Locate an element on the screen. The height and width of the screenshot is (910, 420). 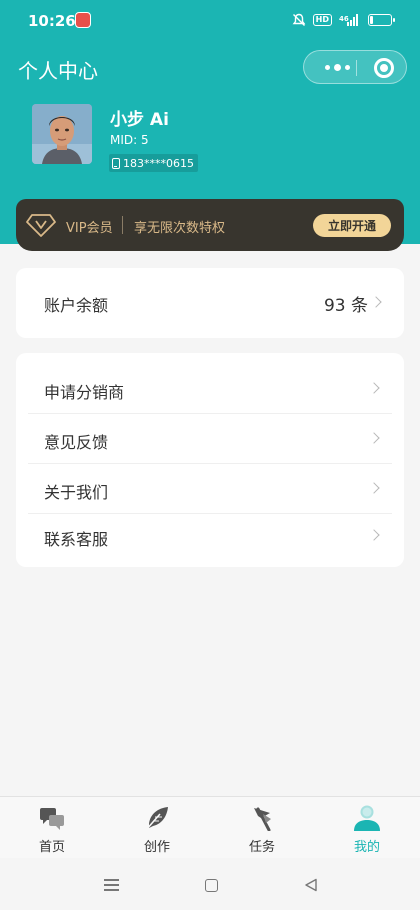
status-indicators: HD 46 is located at coordinates (343, 20).